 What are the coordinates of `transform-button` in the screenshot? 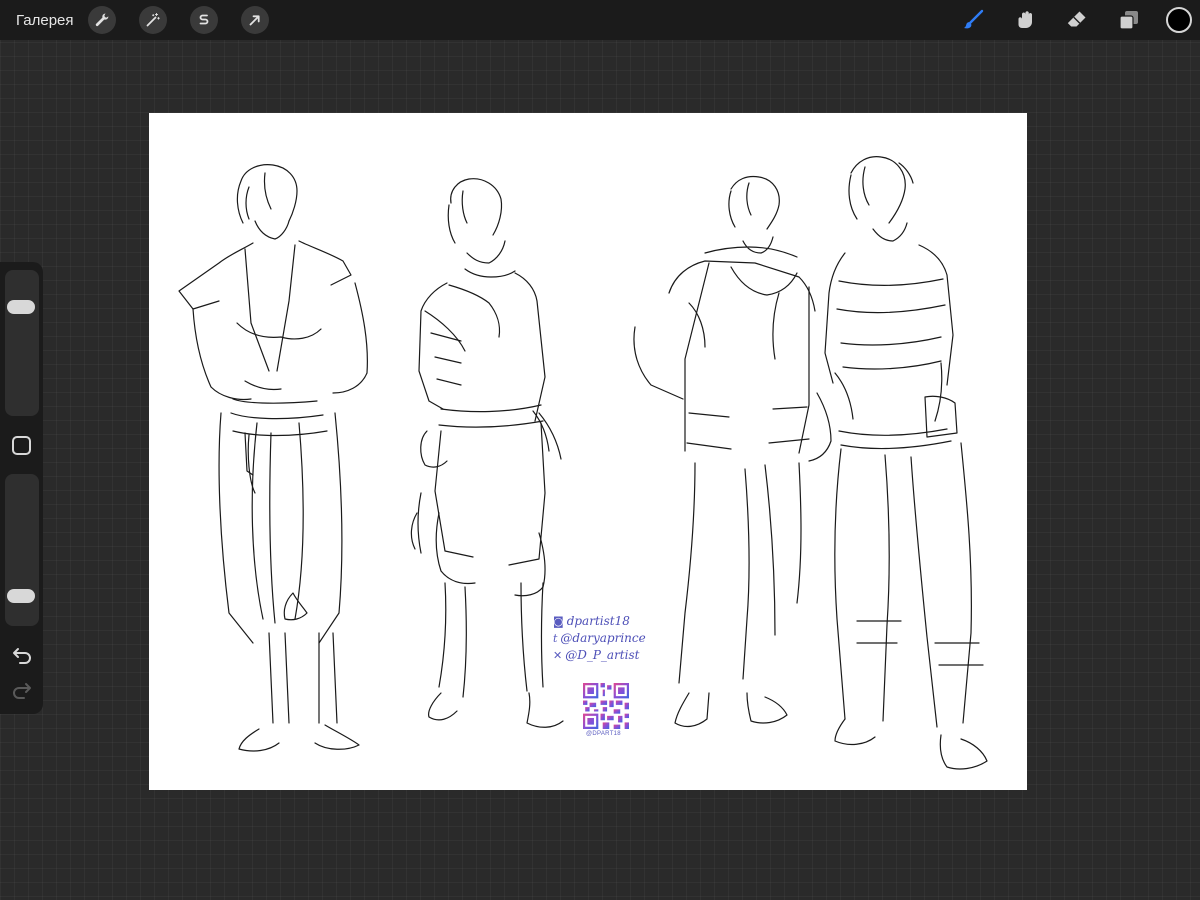 It's located at (254, 20).